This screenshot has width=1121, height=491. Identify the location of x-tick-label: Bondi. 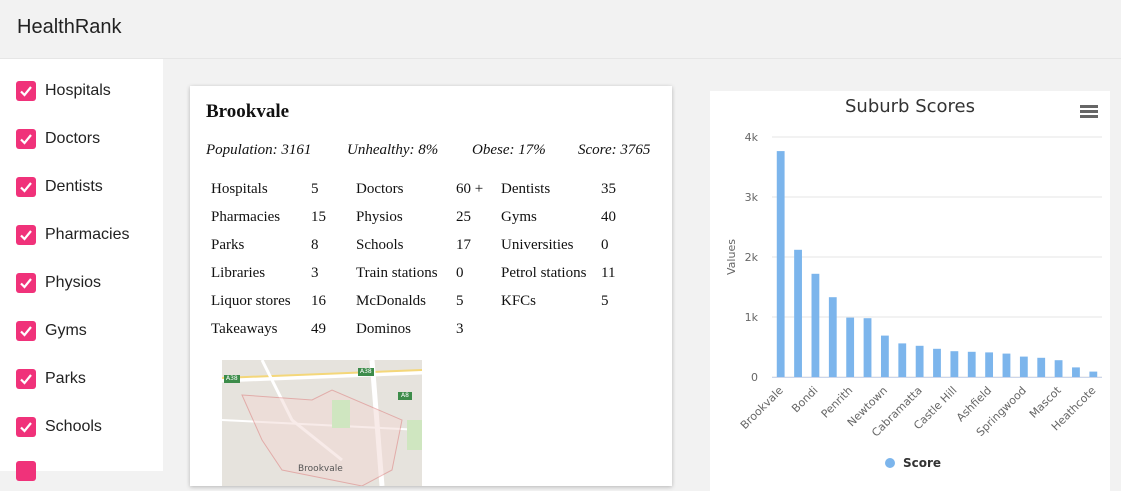
(804, 399).